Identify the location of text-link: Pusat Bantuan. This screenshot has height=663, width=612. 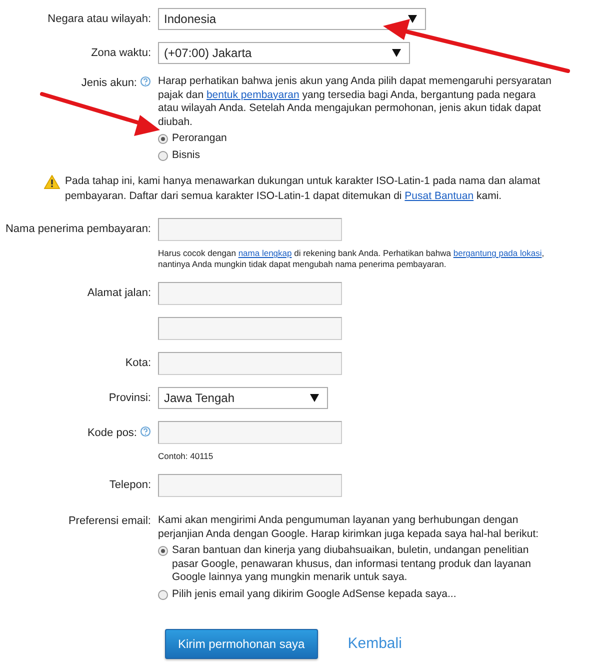
(439, 196).